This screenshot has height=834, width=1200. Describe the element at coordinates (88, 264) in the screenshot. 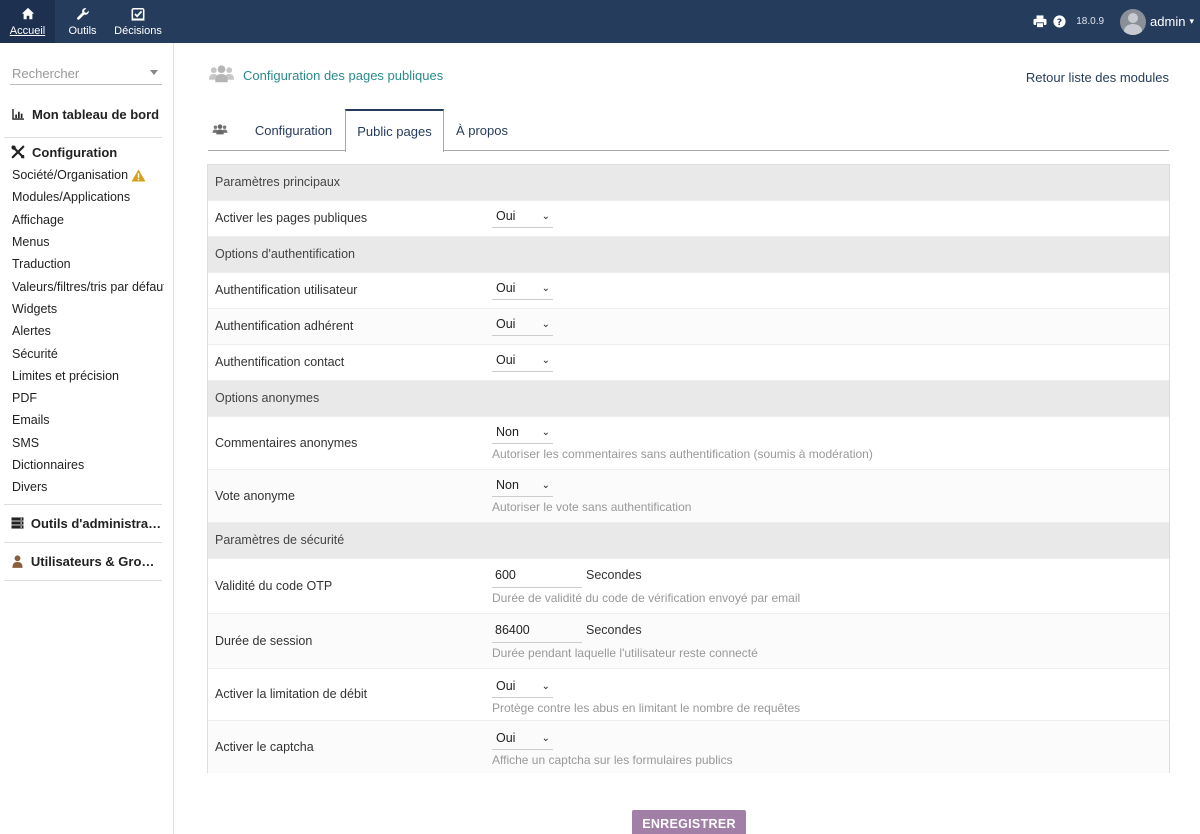

I see `submenu-item: Traduction` at that location.